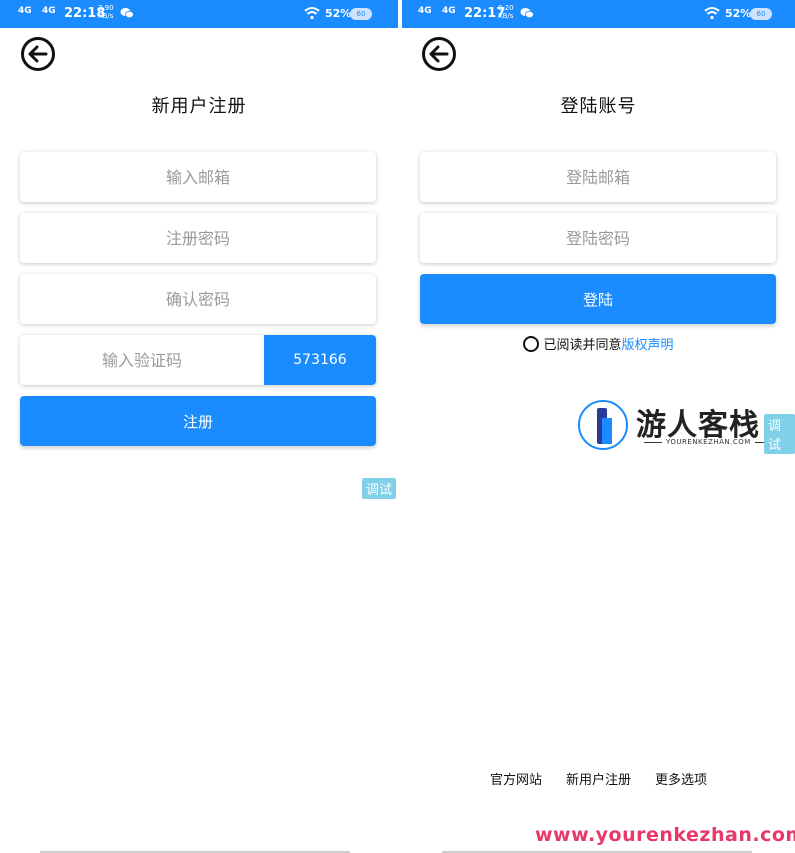 This screenshot has height=853, width=795. I want to click on login-password-field, so click(598, 238).